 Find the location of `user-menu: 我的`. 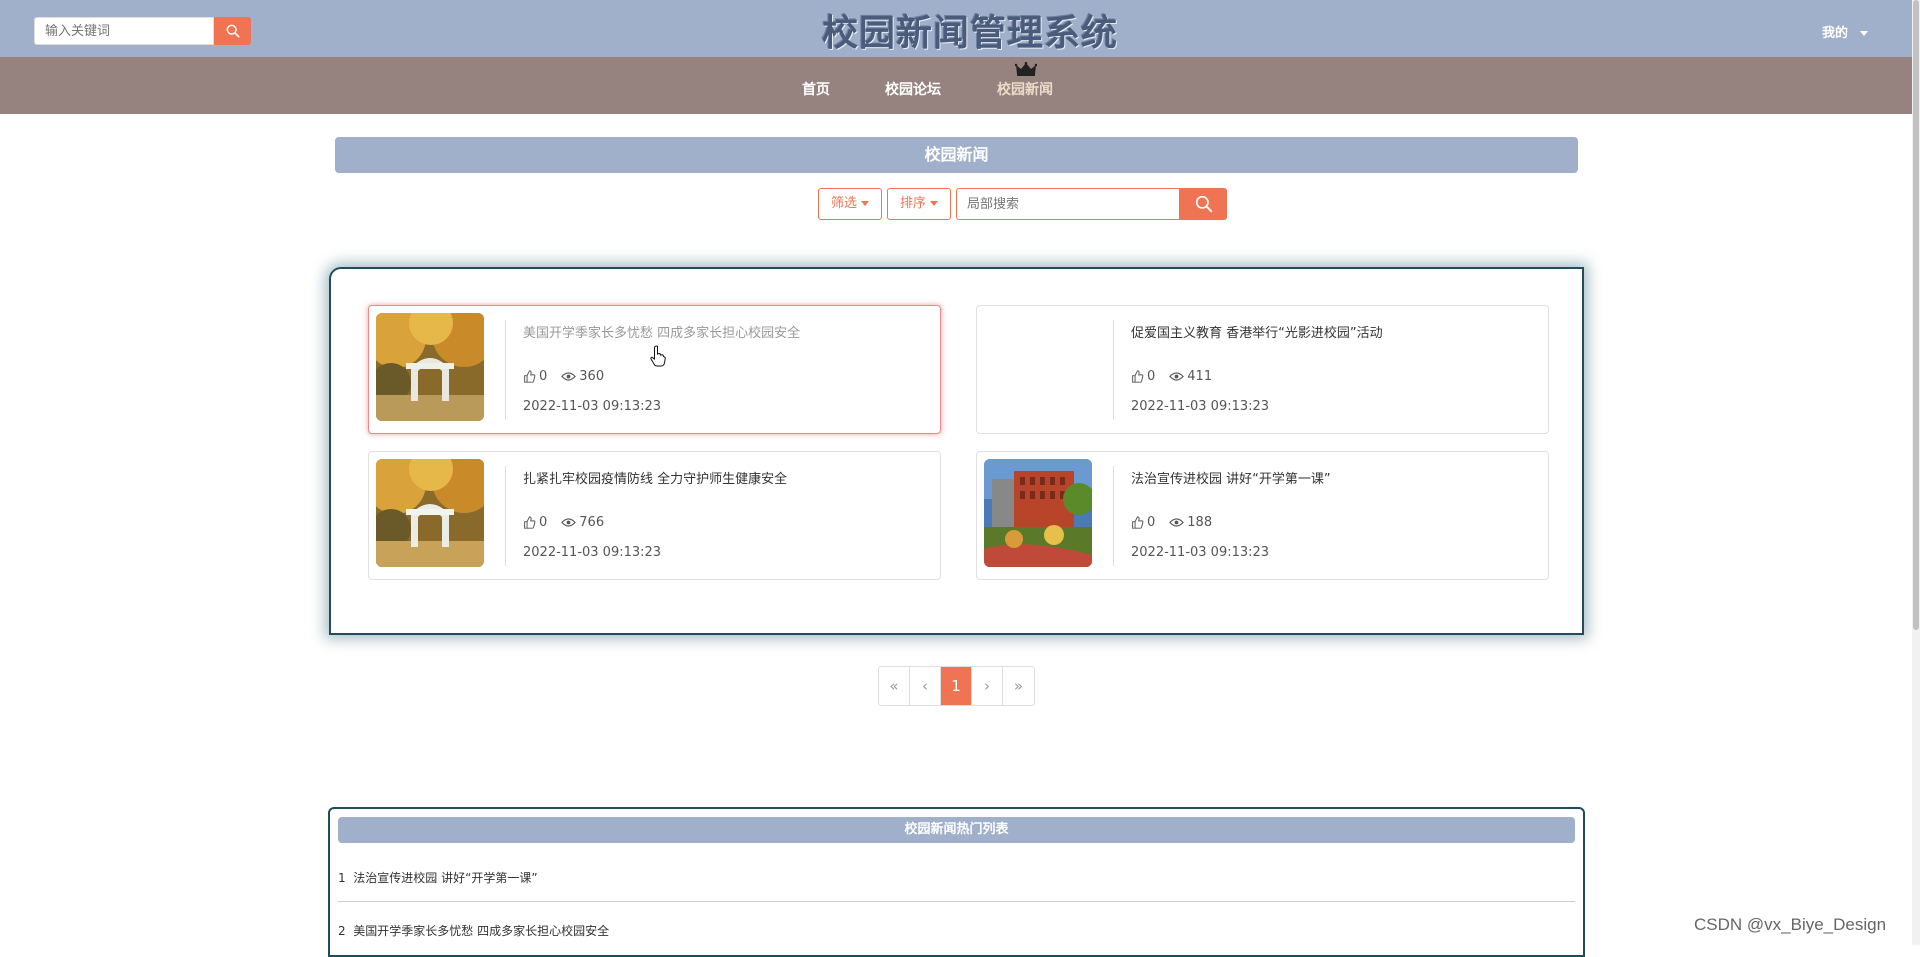

user-menu: 我的 is located at coordinates (1845, 31).